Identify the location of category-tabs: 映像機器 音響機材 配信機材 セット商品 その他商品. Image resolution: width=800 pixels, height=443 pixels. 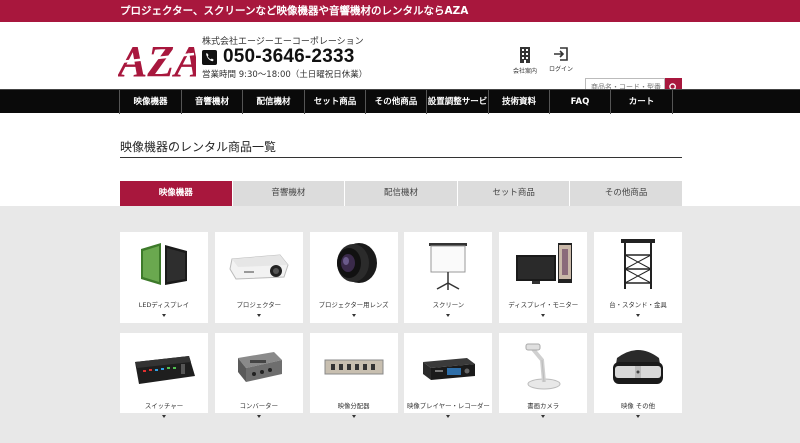
(401, 193).